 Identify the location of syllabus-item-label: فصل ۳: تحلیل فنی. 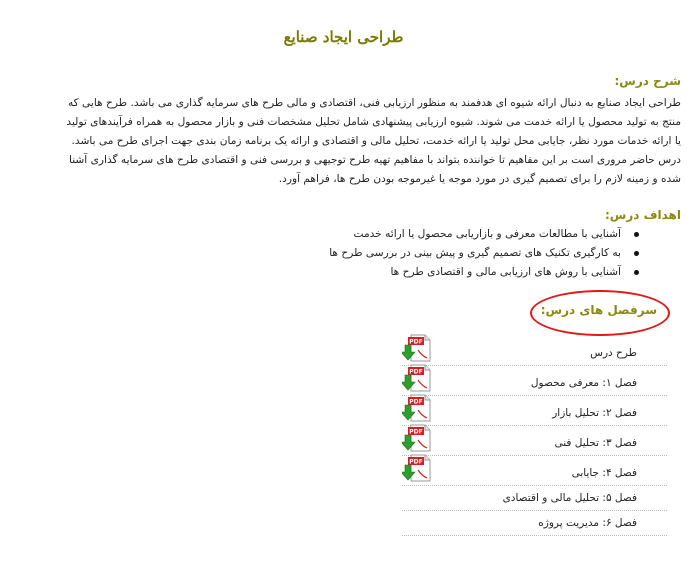
(595, 443).